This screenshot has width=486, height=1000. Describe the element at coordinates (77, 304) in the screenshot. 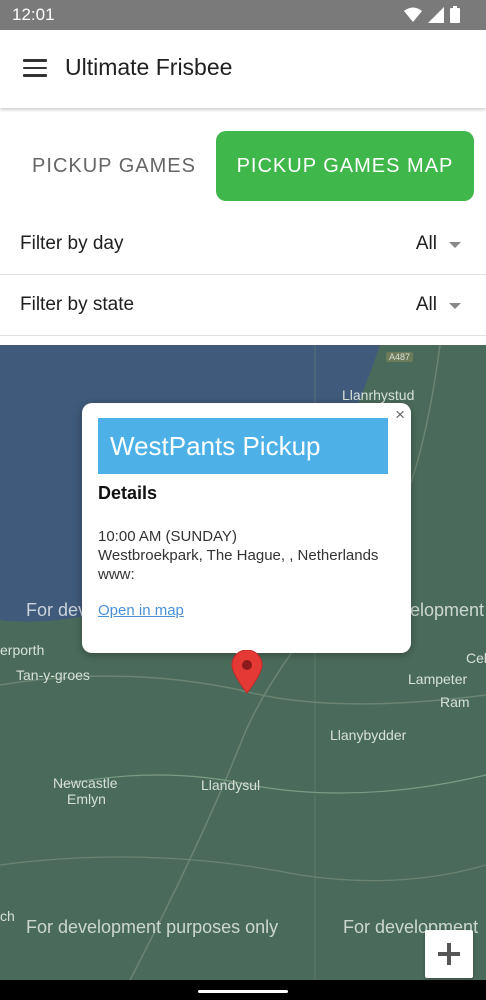

I see `filter-state-label: Filter by state` at that location.